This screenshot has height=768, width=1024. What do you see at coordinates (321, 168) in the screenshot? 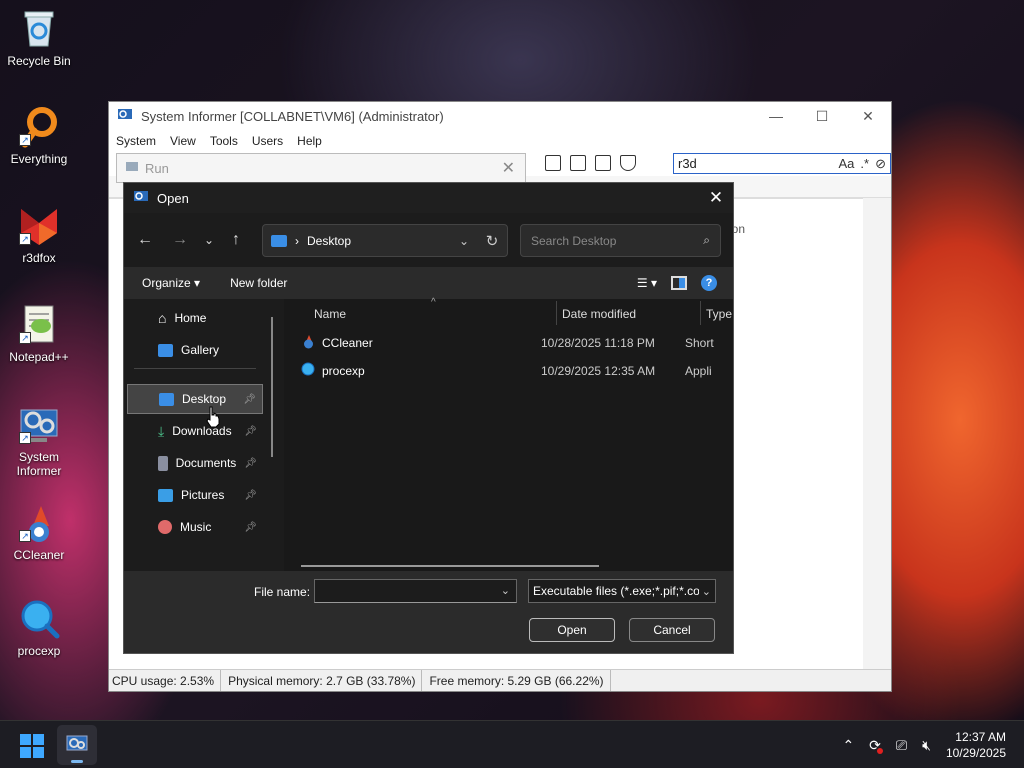
I see `run-window: Run ✕` at bounding box center [321, 168].